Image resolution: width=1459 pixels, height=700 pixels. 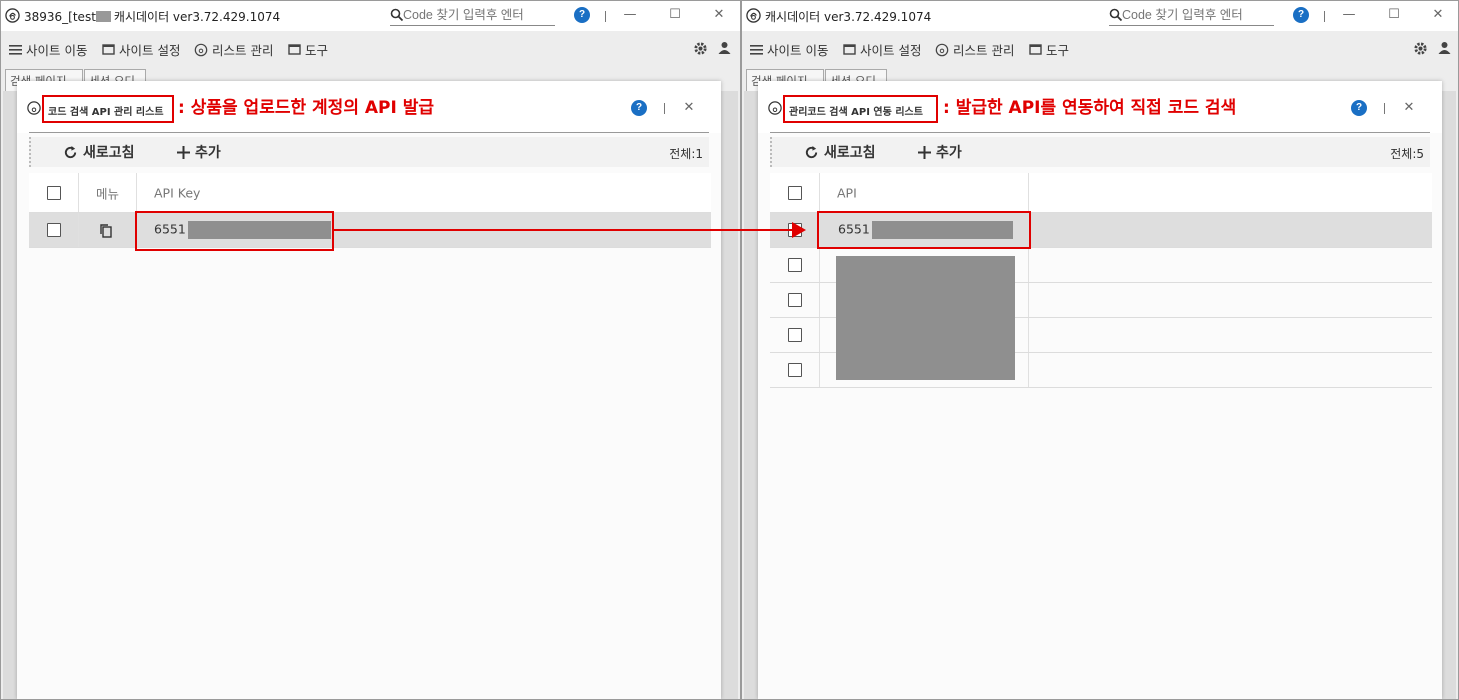 What do you see at coordinates (570, 230) in the screenshot?
I see `connector-arrow` at bounding box center [570, 230].